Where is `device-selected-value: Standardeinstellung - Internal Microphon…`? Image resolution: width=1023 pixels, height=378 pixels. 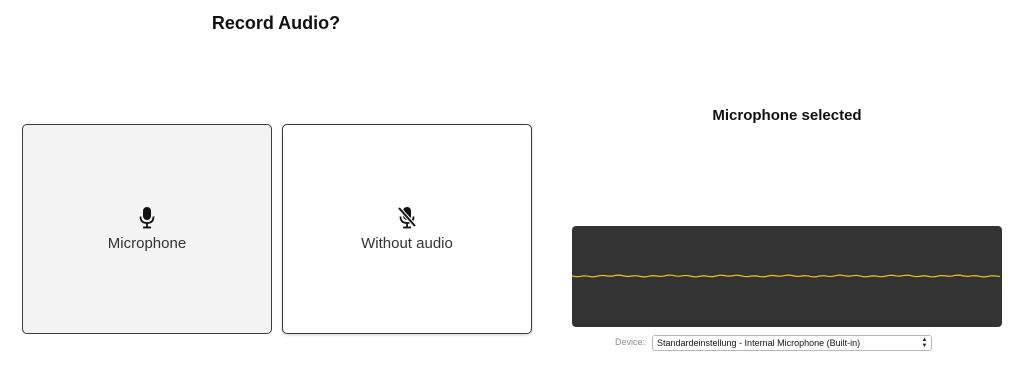
device-selected-value: Standardeinstellung - Internal Microphon… is located at coordinates (759, 343).